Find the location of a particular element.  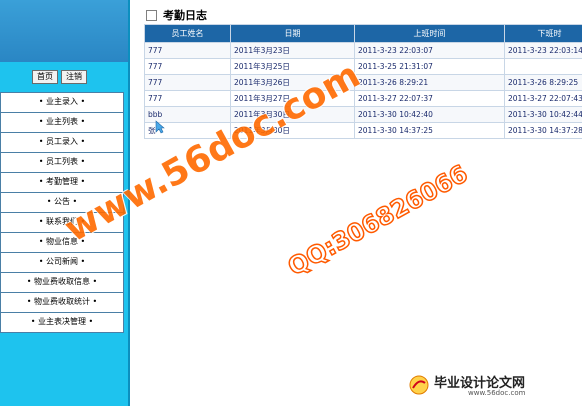

page-title: 考勤日志 is located at coordinates (185, 15).